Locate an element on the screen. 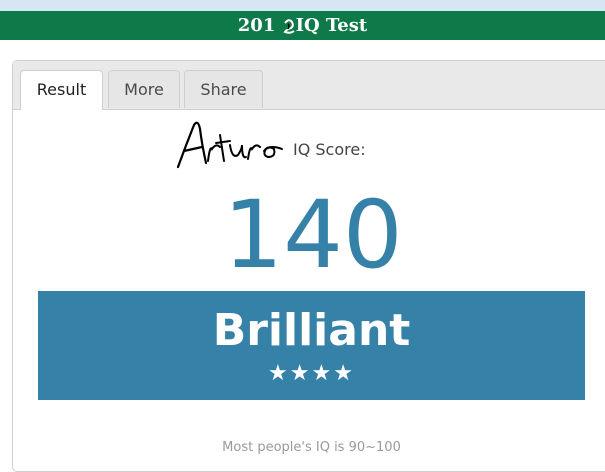  header-title-suffix: IQ Test is located at coordinates (328, 25).